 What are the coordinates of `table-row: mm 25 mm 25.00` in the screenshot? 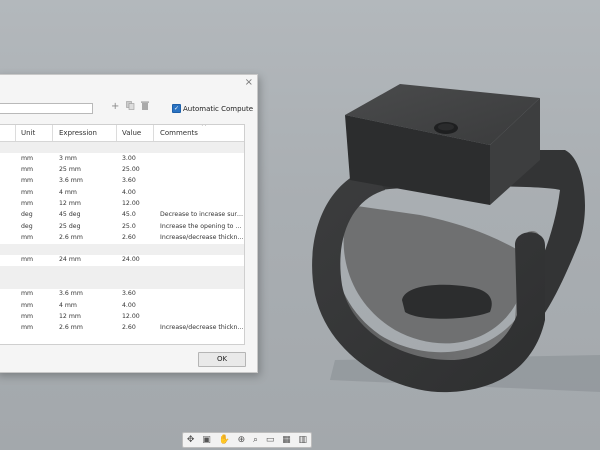 It's located at (122, 170).